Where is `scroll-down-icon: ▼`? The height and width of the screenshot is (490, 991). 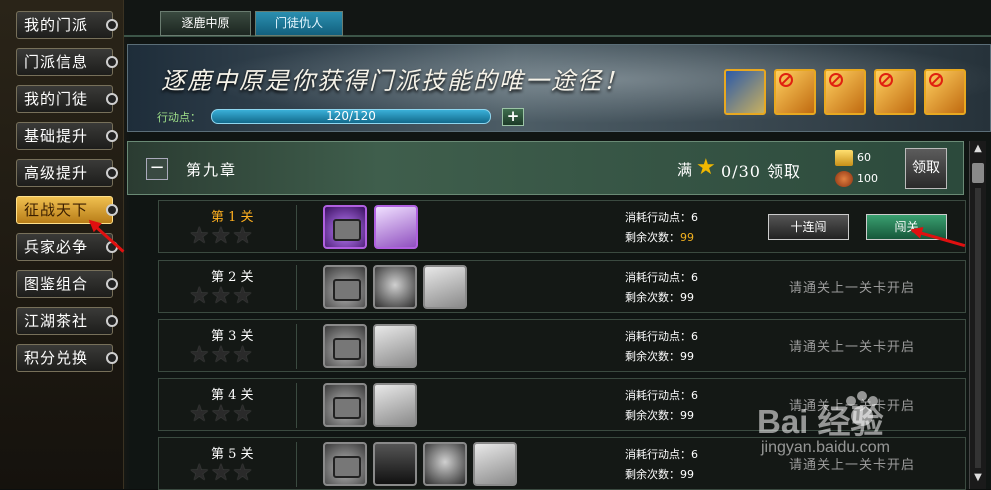 scroll-down-icon: ▼ is located at coordinates (978, 479).